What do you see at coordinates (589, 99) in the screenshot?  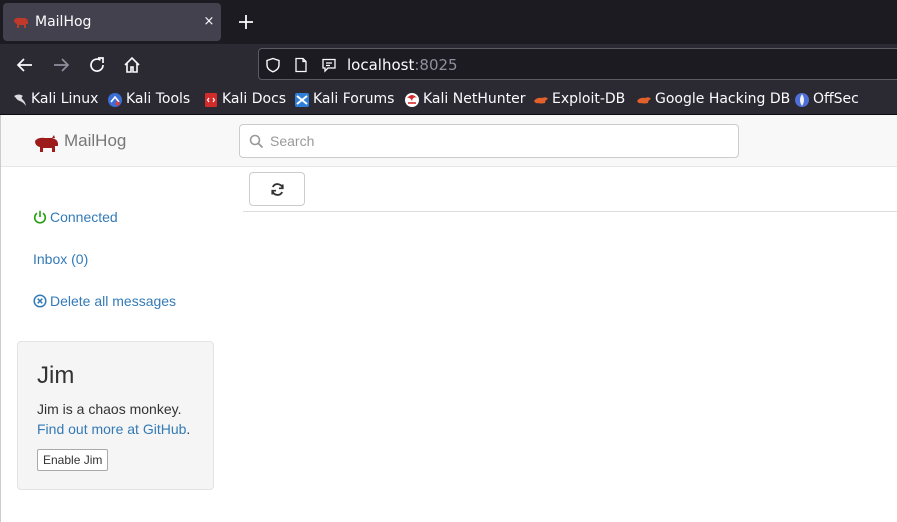 I see `bookmark-label: Exploit-DB` at bounding box center [589, 99].